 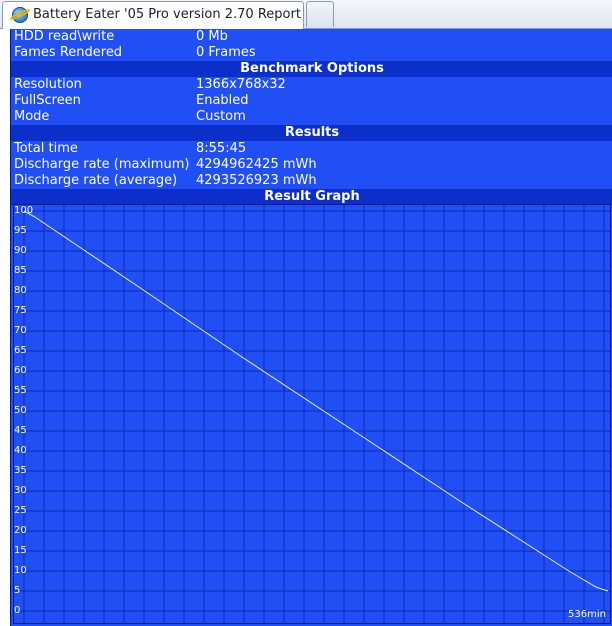 I want to click on y-tick-label: 65, so click(x=20, y=350).